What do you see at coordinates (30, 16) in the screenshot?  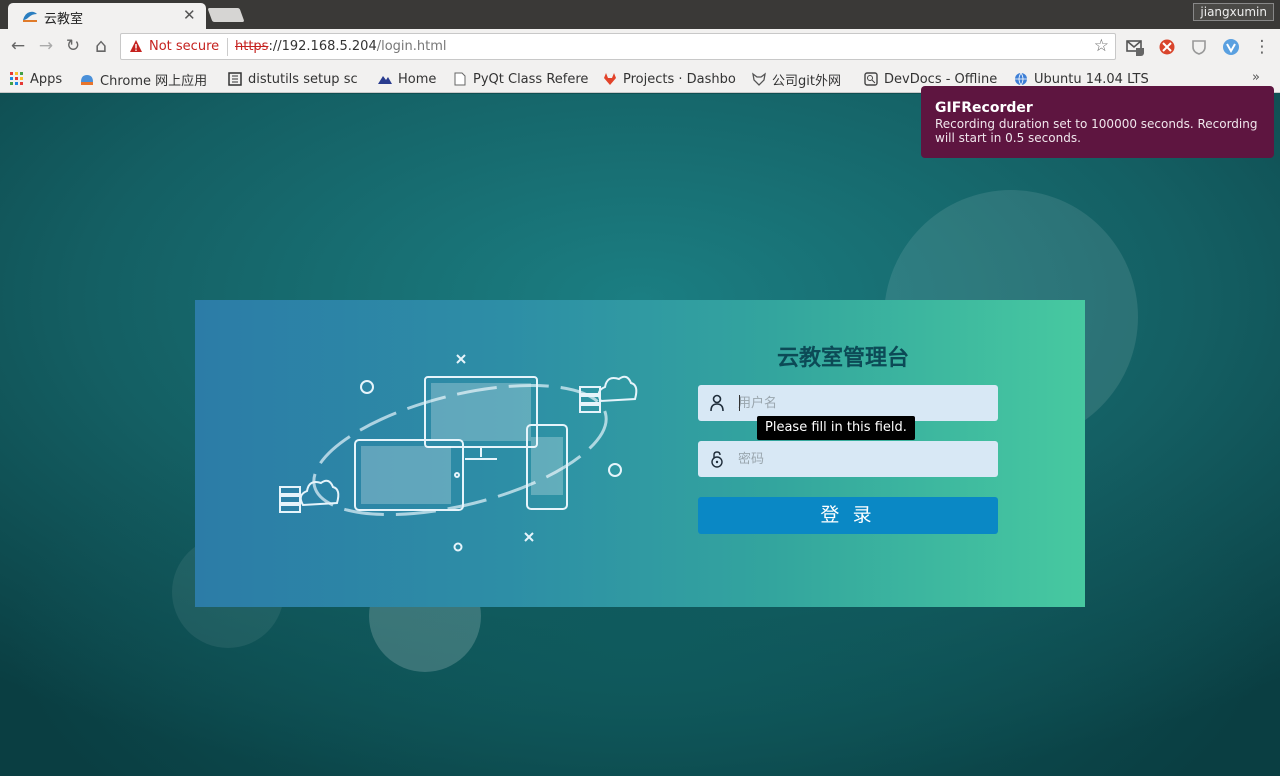 I see `cloud-favicon-icon` at bounding box center [30, 16].